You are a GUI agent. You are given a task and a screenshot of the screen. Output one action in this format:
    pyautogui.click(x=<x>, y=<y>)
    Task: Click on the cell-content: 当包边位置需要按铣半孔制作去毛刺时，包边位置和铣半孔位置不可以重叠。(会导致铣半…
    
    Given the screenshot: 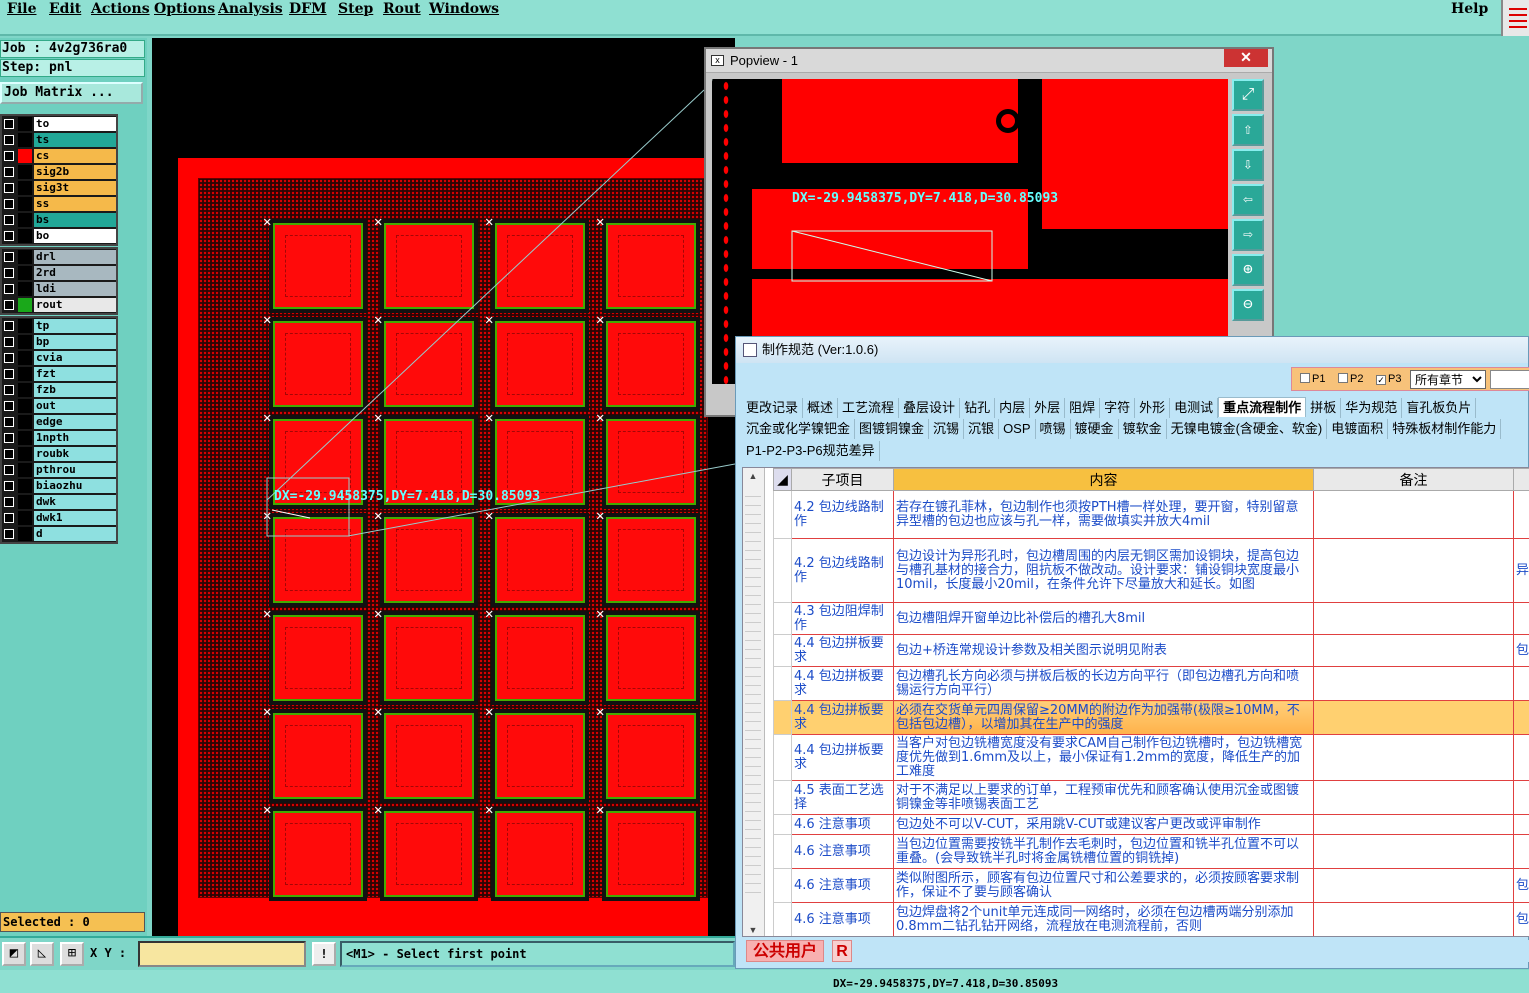 What is the action you would take?
    pyautogui.click(x=1103, y=851)
    